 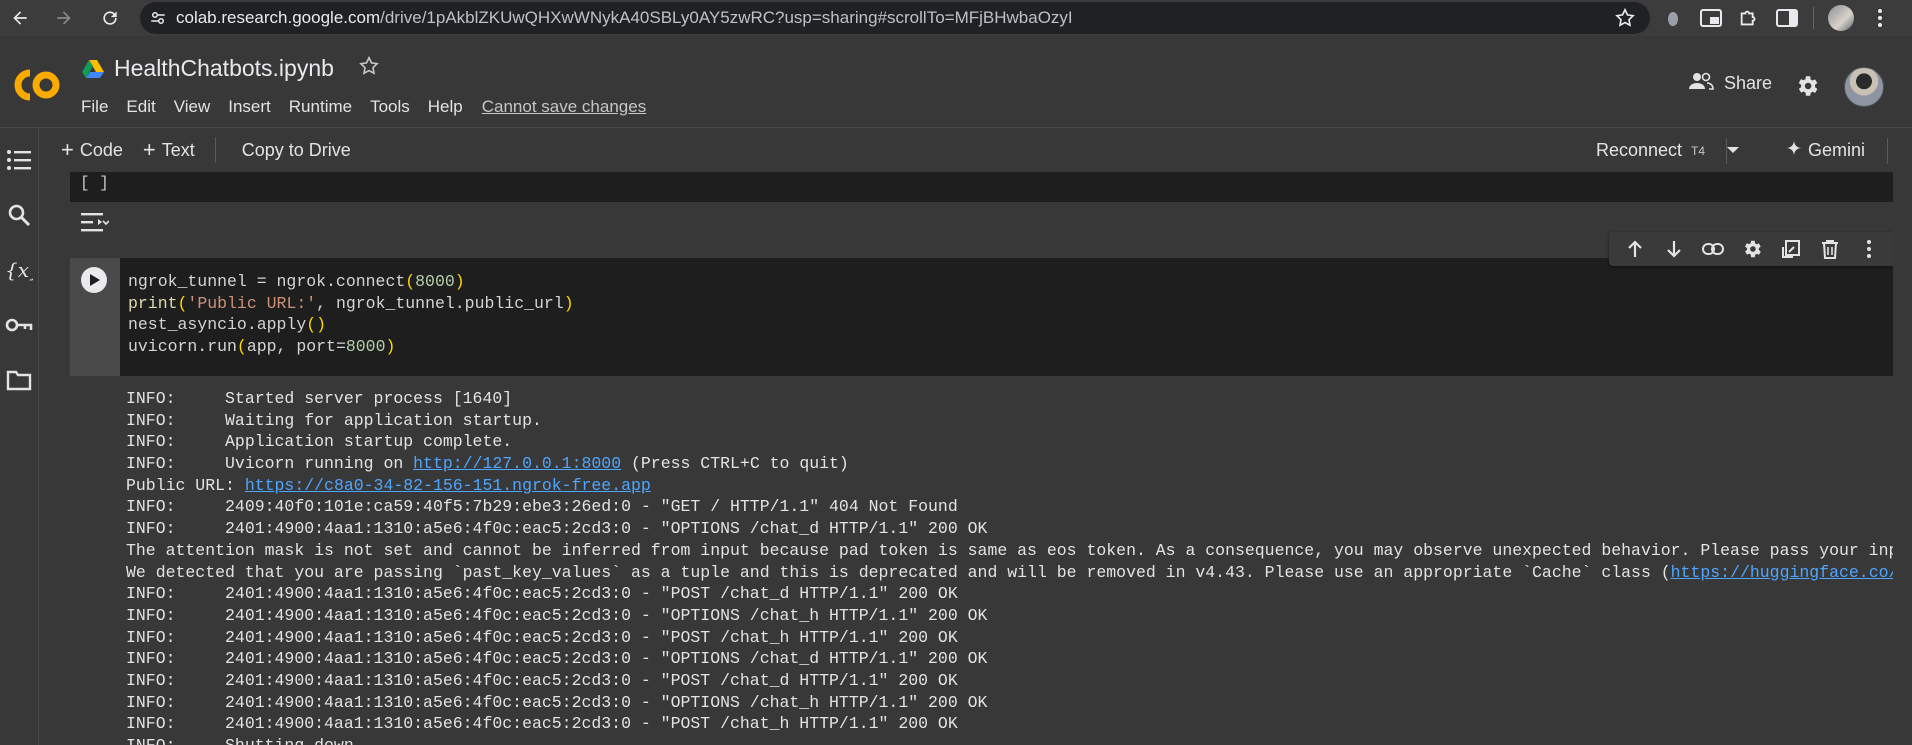 What do you see at coordinates (1733, 152) in the screenshot?
I see `chevron-down-icon` at bounding box center [1733, 152].